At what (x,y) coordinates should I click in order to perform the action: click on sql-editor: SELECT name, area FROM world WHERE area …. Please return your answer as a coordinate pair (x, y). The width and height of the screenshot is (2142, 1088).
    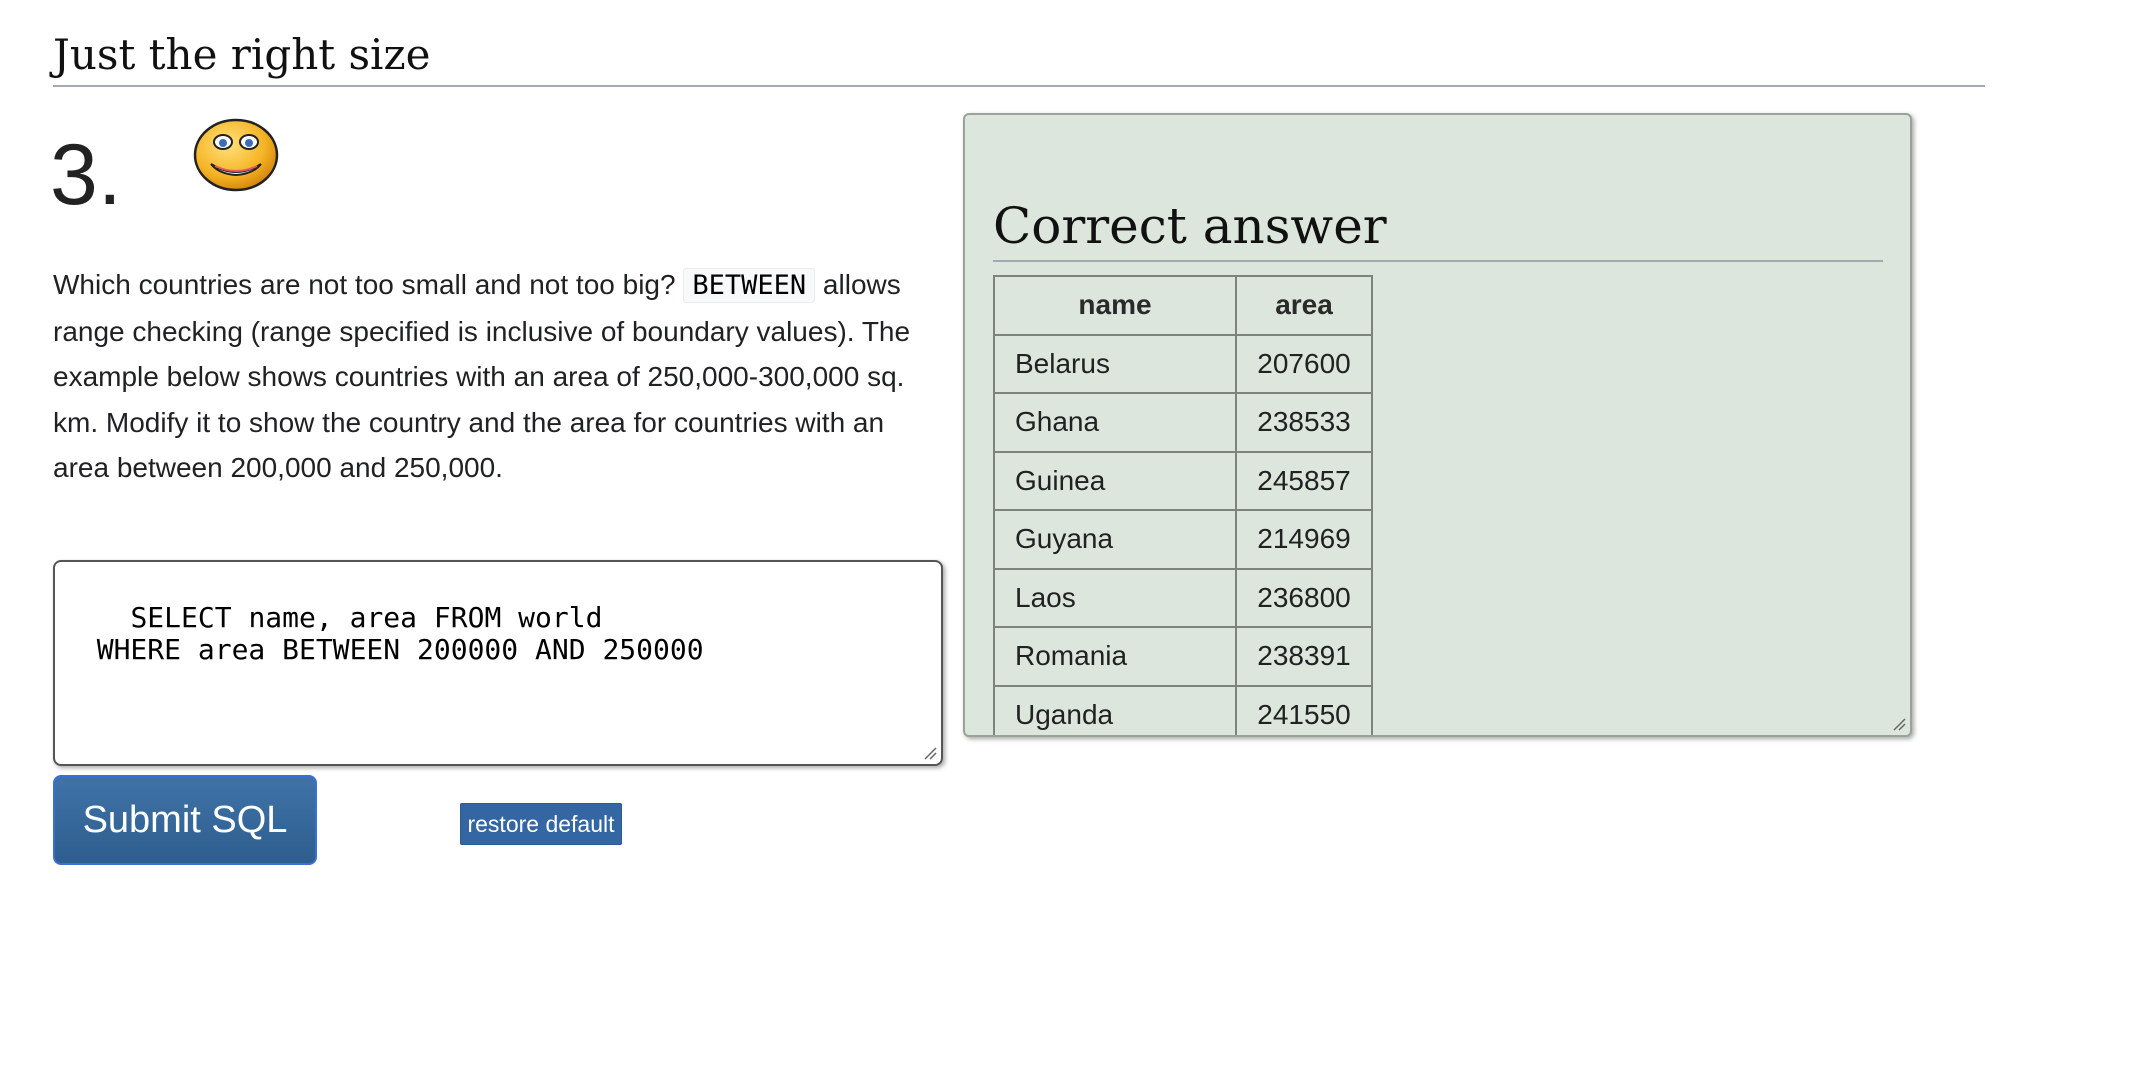
    Looking at the image, I should click on (498, 663).